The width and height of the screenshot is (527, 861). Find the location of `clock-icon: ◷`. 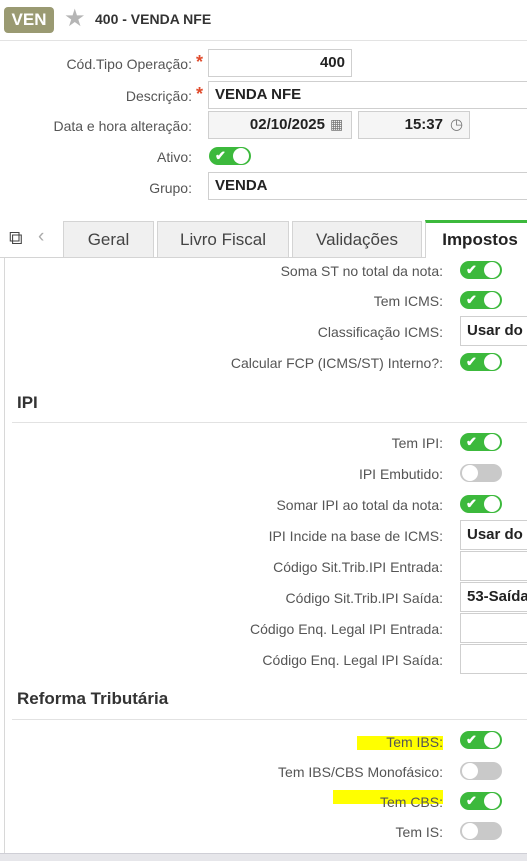

clock-icon: ◷ is located at coordinates (456, 124).